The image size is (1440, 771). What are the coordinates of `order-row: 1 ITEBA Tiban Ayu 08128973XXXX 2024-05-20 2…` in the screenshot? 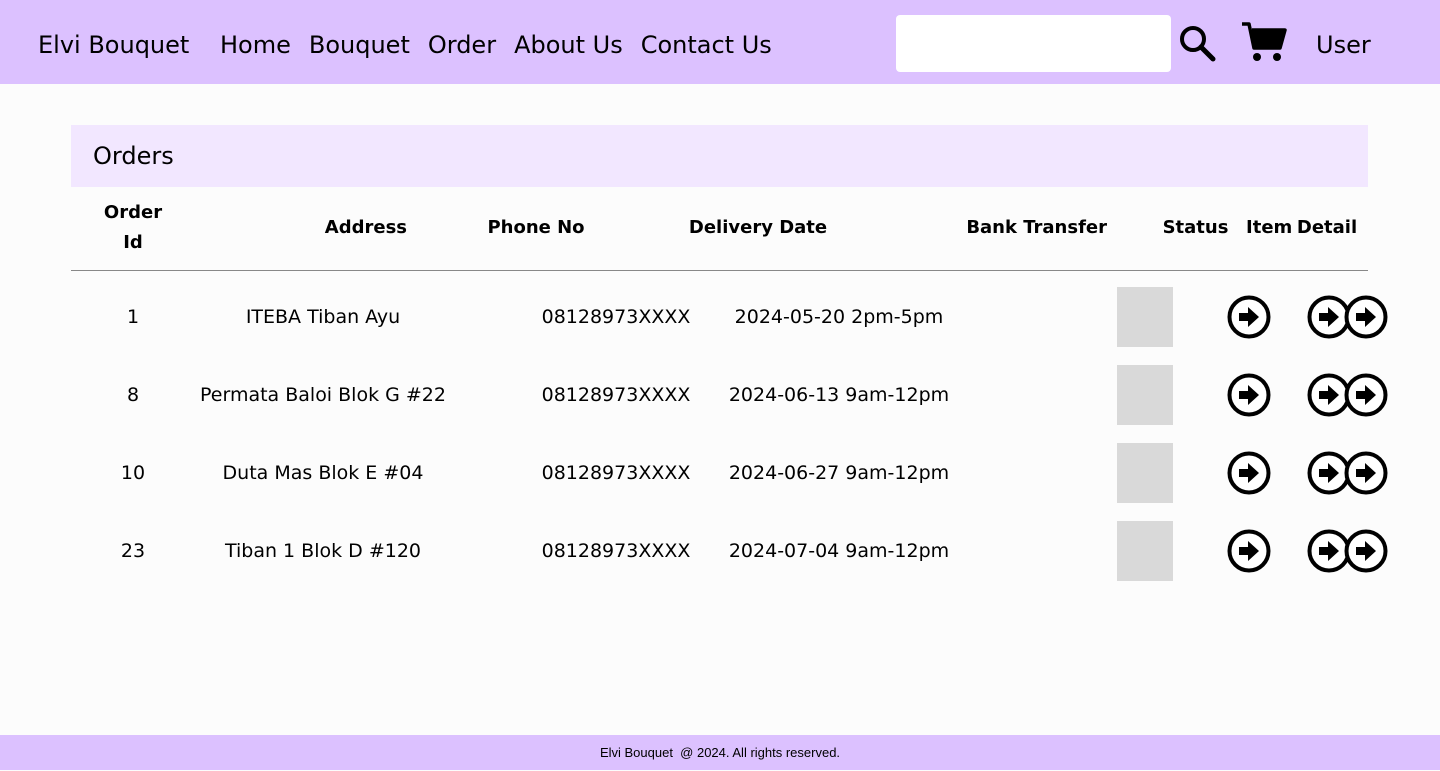 It's located at (729, 313).